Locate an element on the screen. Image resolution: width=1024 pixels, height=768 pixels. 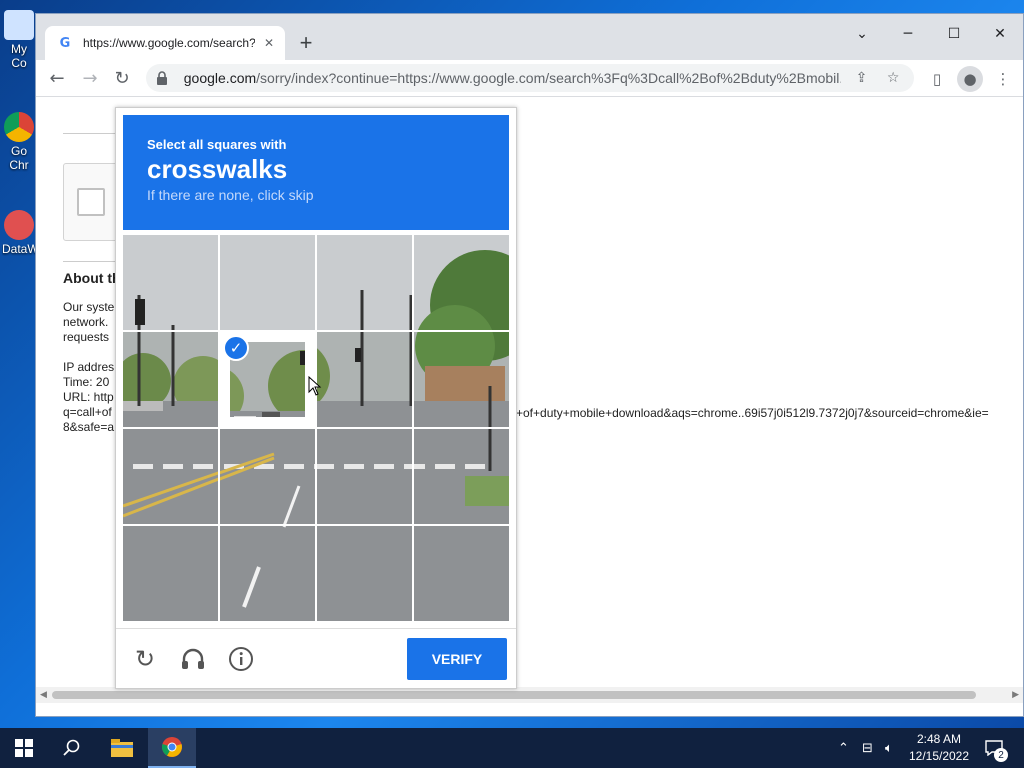
recaptcha-checkbox is located at coordinates (91, 202).